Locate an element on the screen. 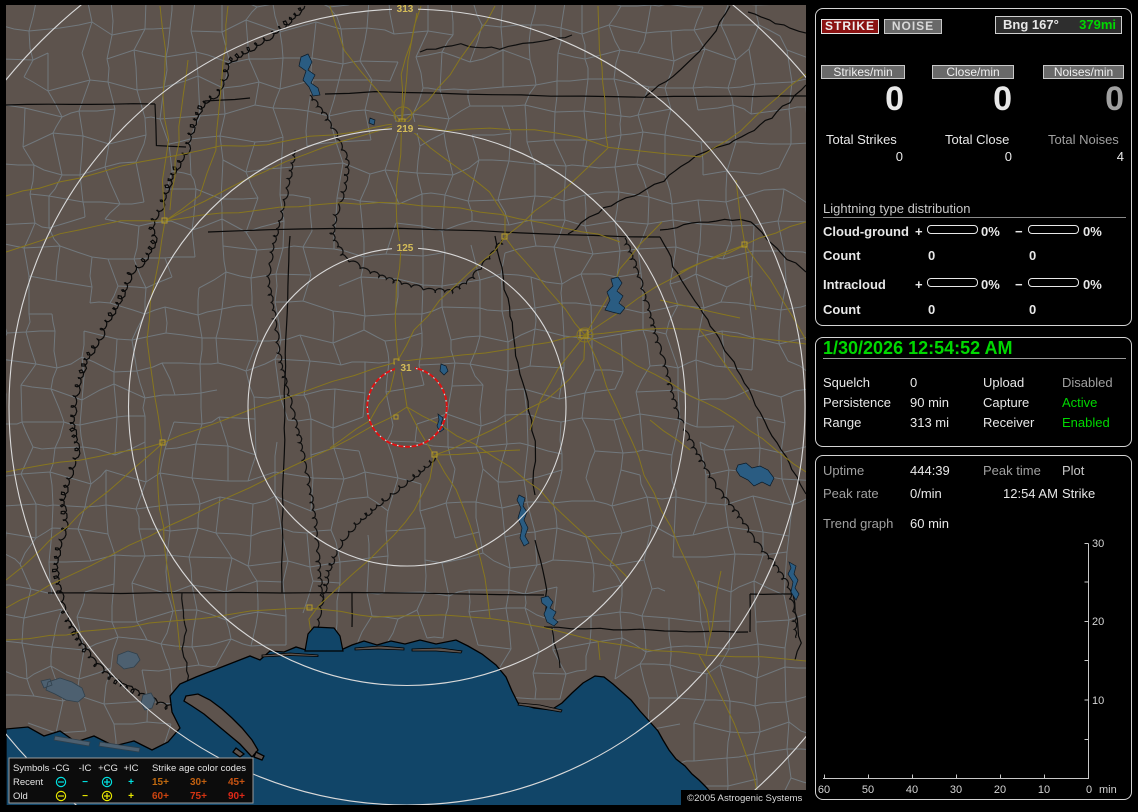 The image size is (1138, 812). svg-text: +CG is located at coordinates (108, 768).